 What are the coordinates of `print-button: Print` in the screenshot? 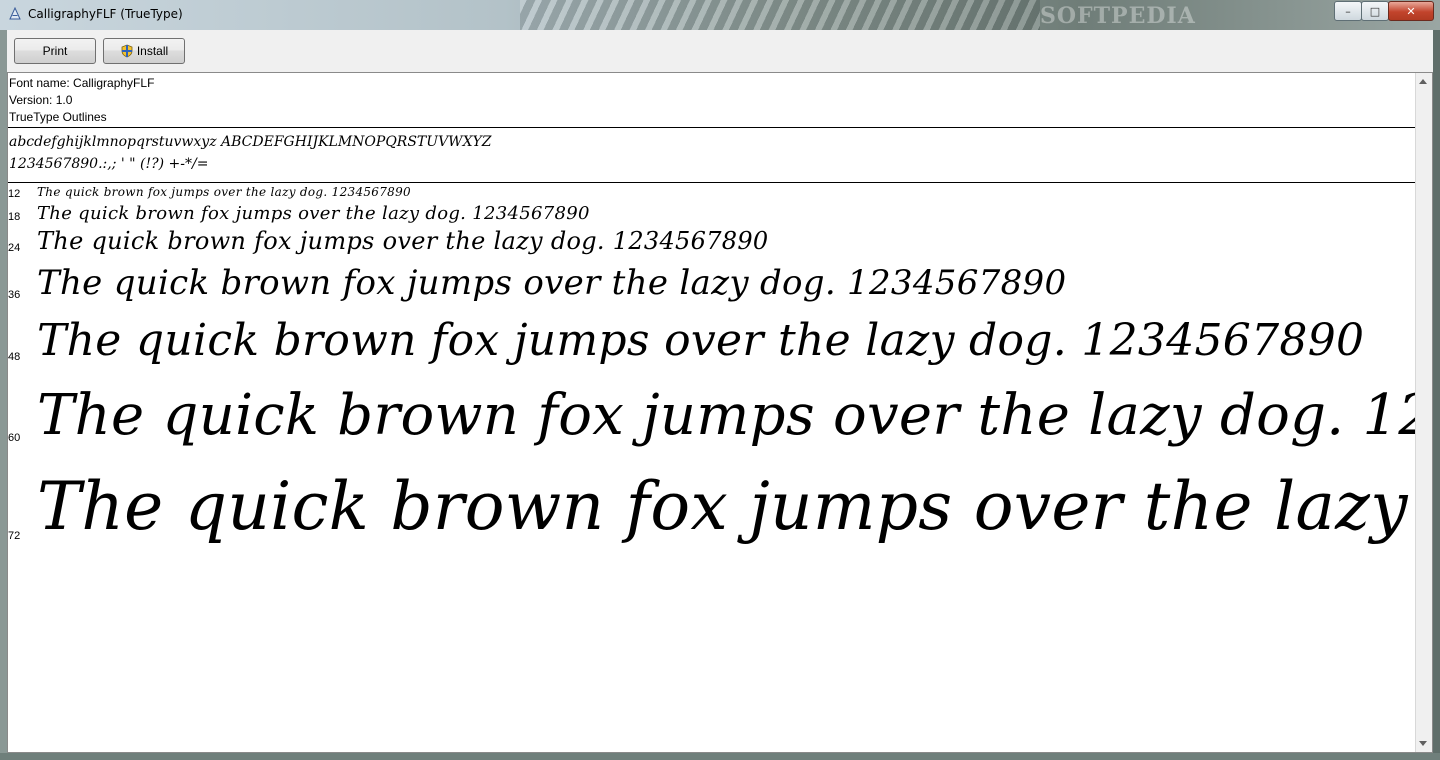 It's located at (55, 51).